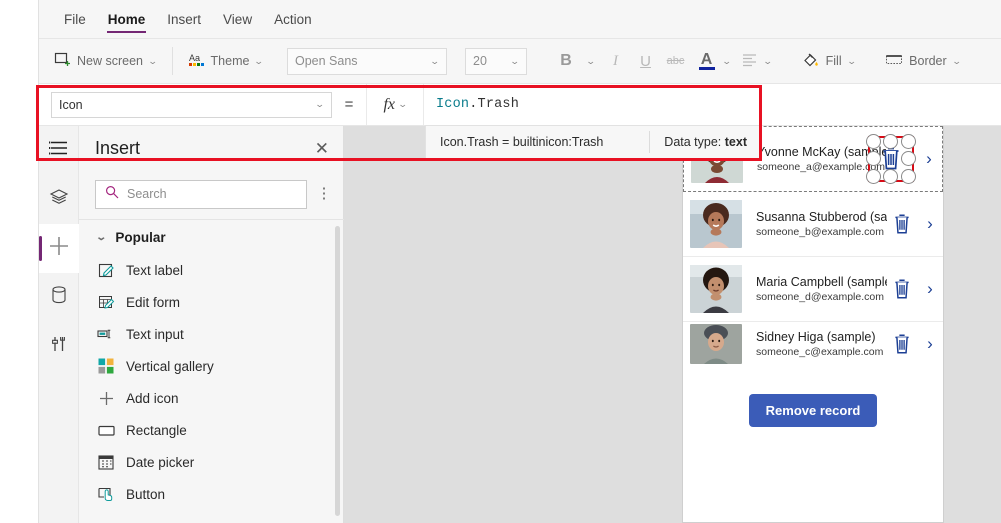 Image resolution: width=1001 pixels, height=523 pixels. I want to click on insert-item-vertical-gallery: Vertical gallery, so click(211, 366).